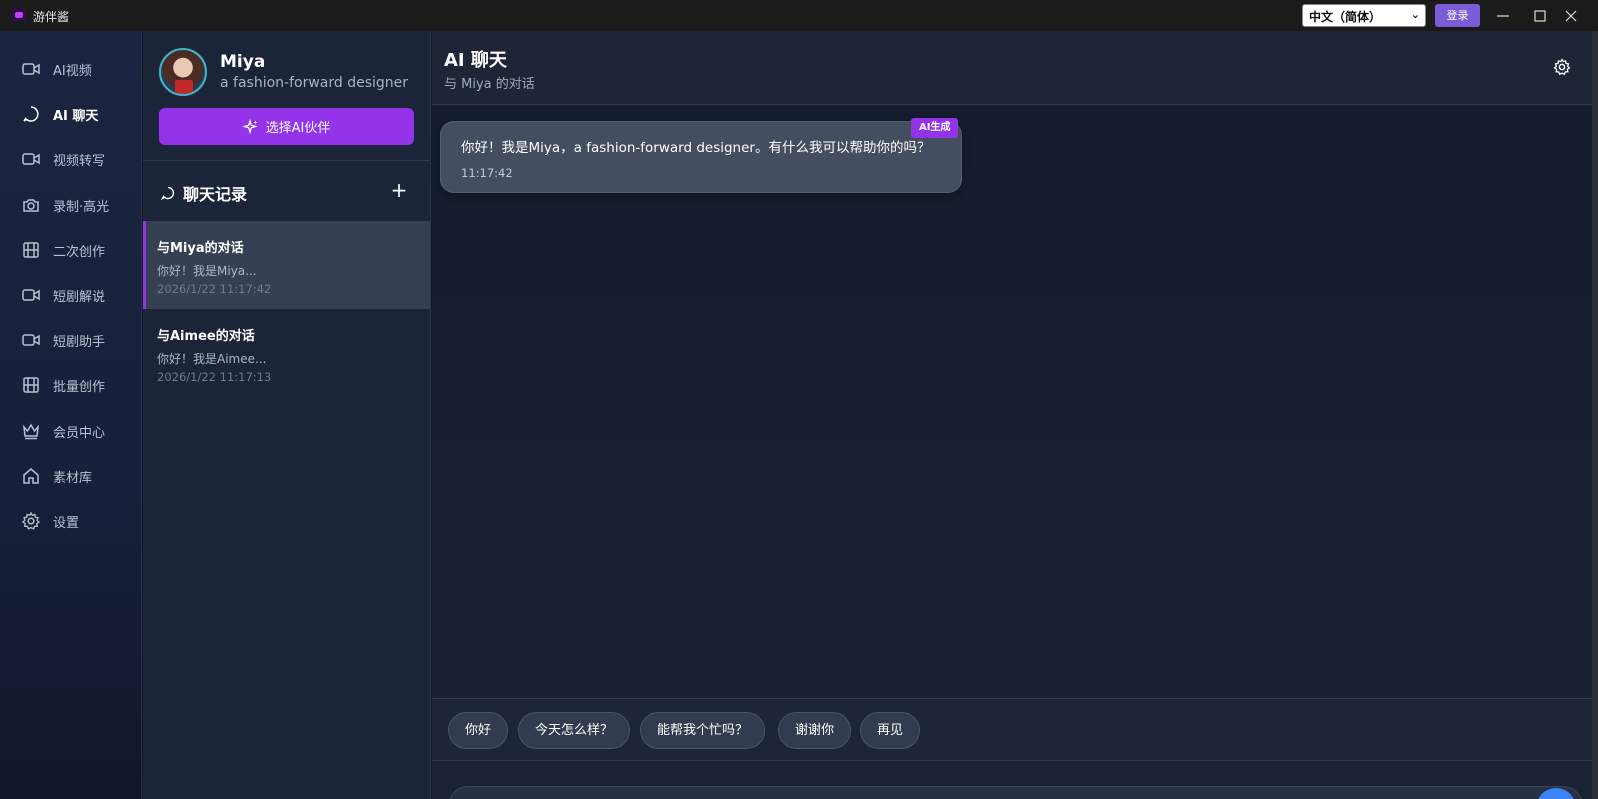 The image size is (1598, 799). Describe the element at coordinates (815, 730) in the screenshot. I see `quick-reply-chip: 谢谢你` at that location.